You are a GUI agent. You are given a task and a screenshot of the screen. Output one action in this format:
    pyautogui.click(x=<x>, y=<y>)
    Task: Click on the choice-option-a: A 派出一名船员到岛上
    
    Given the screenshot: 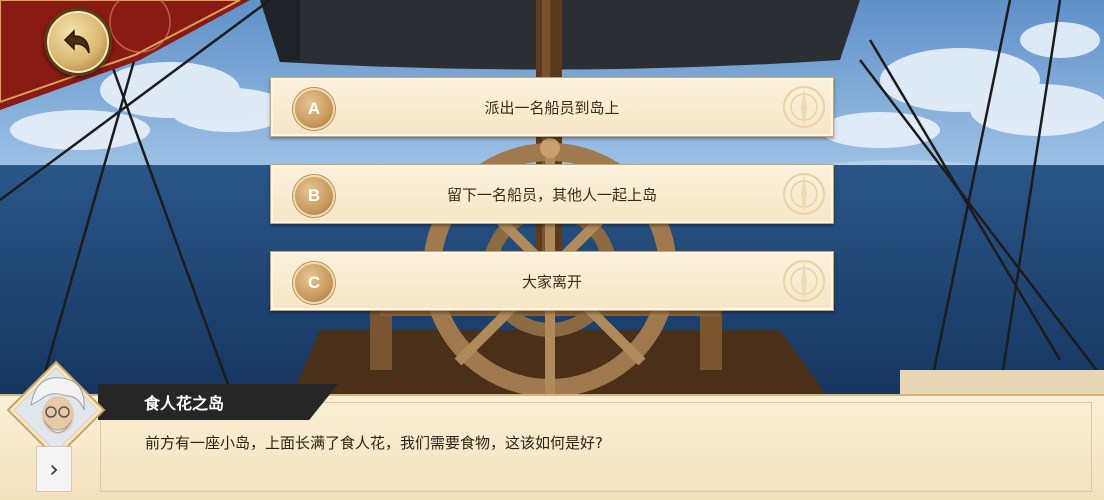 What is the action you would take?
    pyautogui.click(x=552, y=107)
    